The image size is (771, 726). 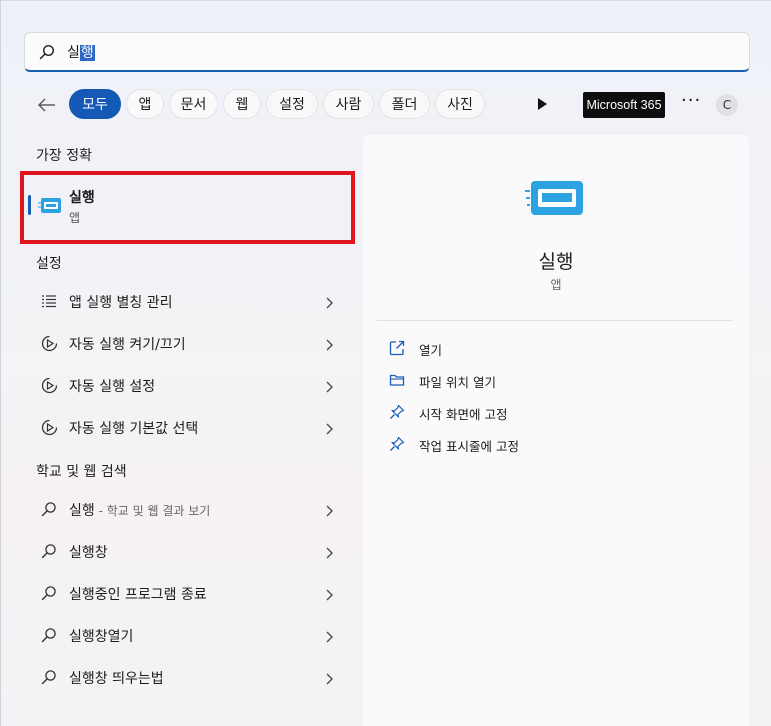 I want to click on filter-chip-documents: 문서, so click(x=193, y=104).